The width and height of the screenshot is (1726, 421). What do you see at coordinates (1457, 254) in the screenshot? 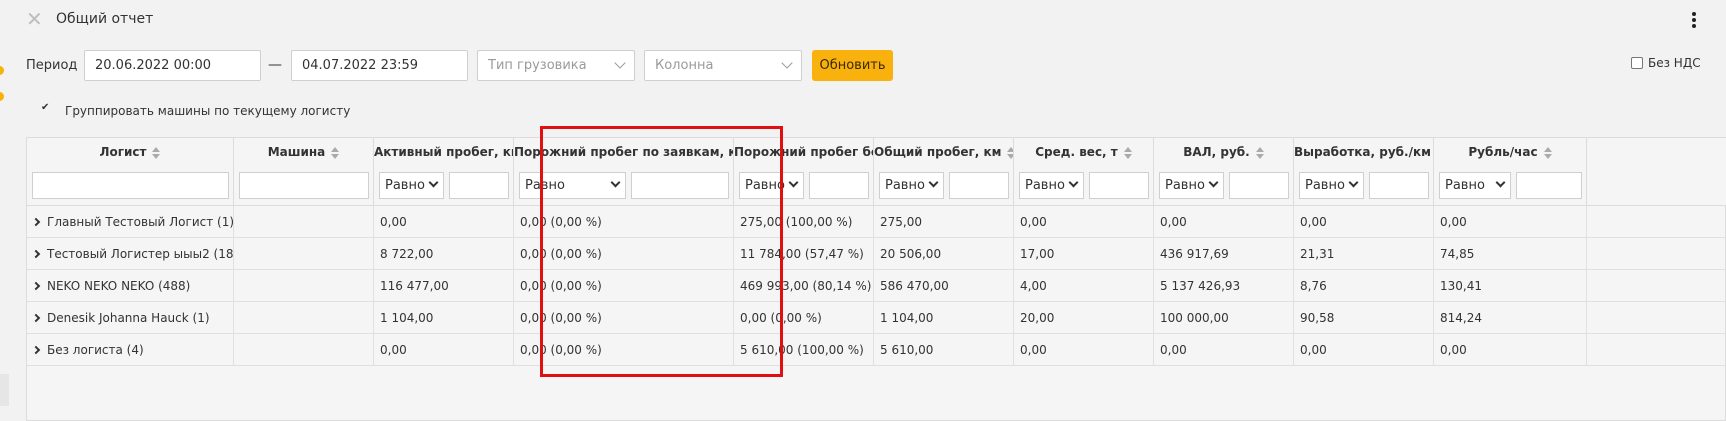
I see `cell-value: 74,85` at bounding box center [1457, 254].